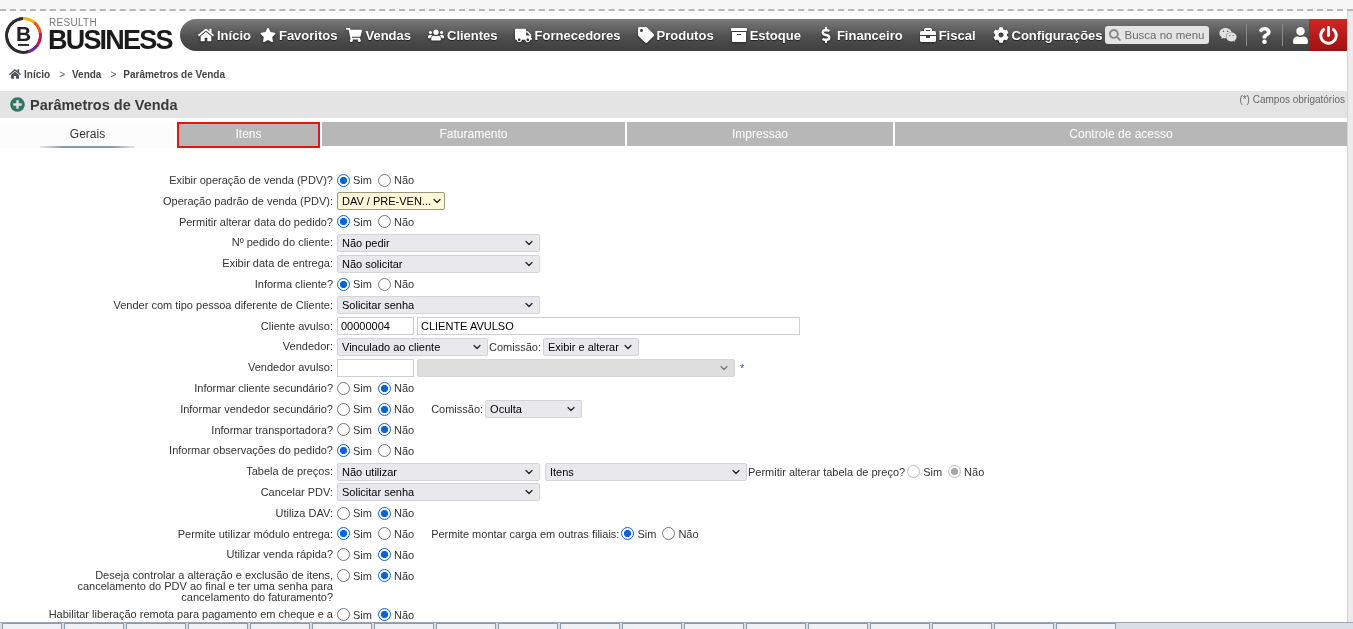 The height and width of the screenshot is (629, 1353). I want to click on text-input: 00000004, so click(375, 325).